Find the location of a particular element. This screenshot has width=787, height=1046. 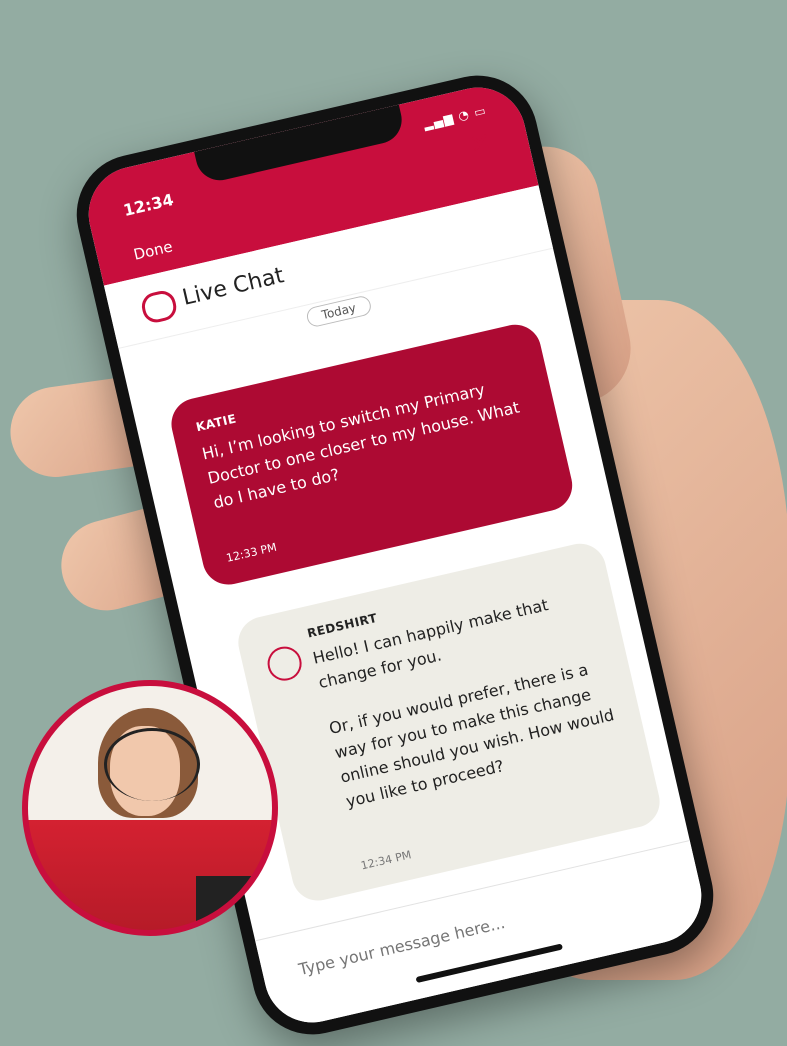

done-button: Done is located at coordinates (153, 250).